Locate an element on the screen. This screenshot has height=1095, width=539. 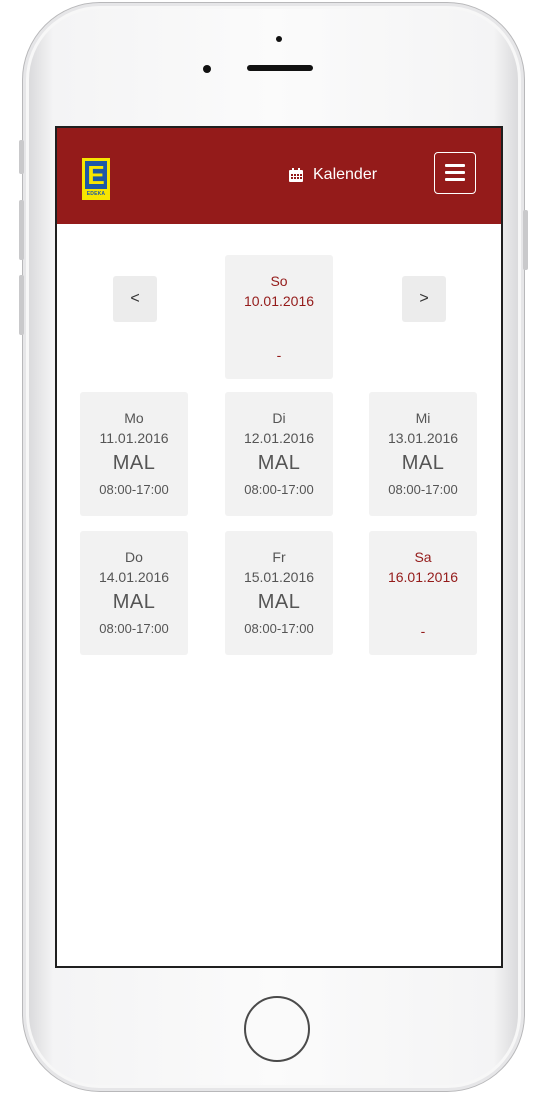
day-cell-do: Do 14.01.2016 MAL 08:00-17:00 is located at coordinates (134, 593).